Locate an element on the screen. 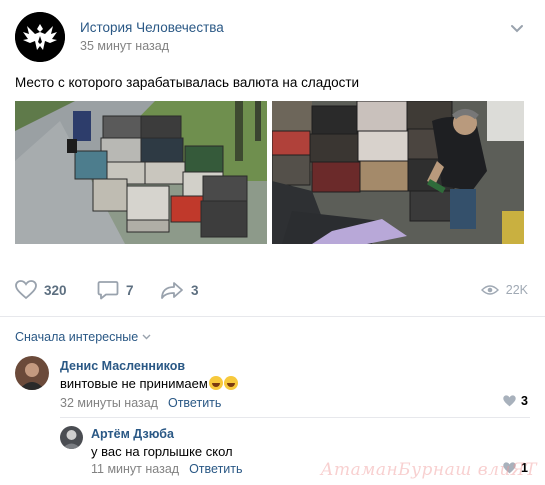 This screenshot has height=485, width=545. comment-text: у вас на горлышке скол is located at coordinates (162, 451).